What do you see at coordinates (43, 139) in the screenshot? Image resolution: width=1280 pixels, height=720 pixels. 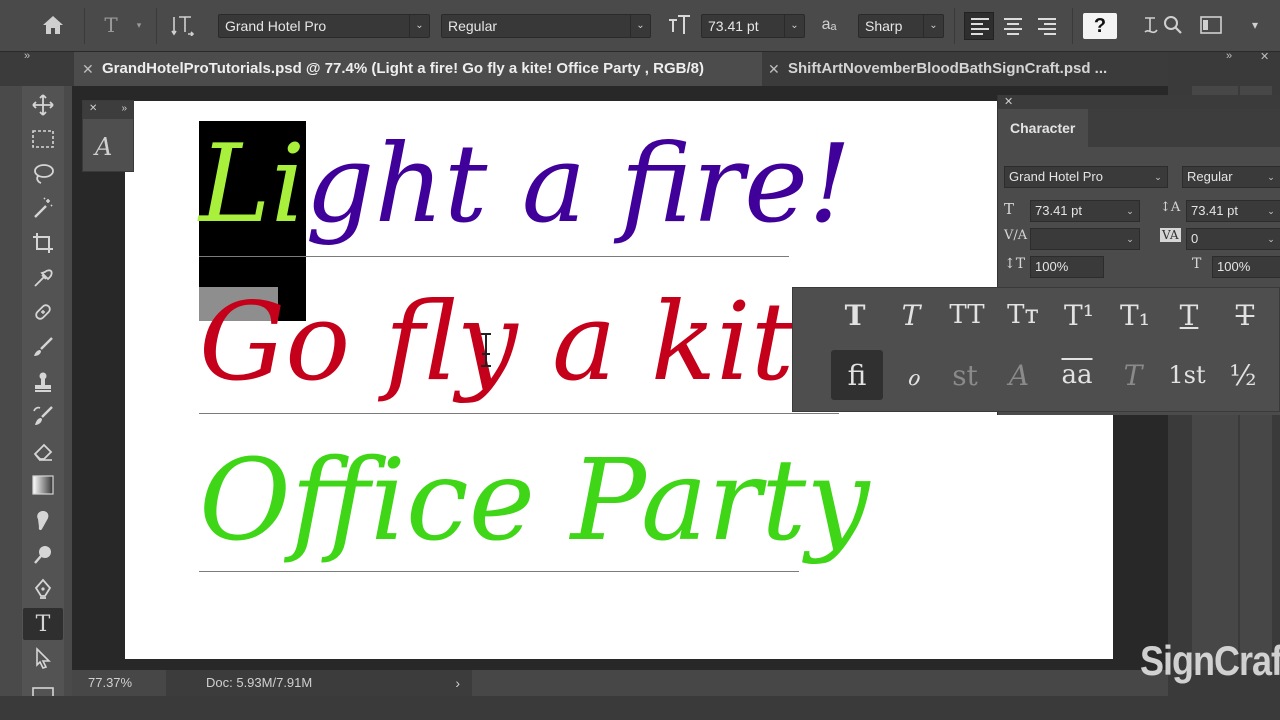 I see `marquee-tool-icon` at bounding box center [43, 139].